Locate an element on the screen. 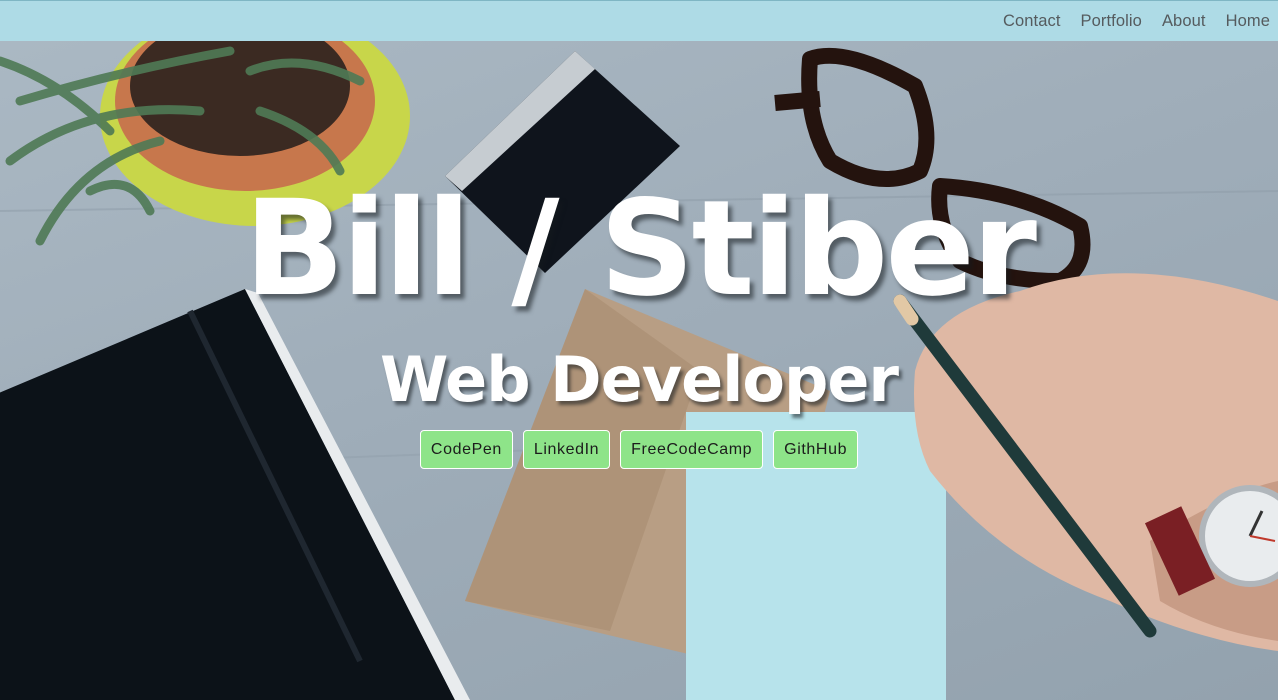 The width and height of the screenshot is (1278, 700). hero-title: Bill / Stiber is located at coordinates (640, 249).